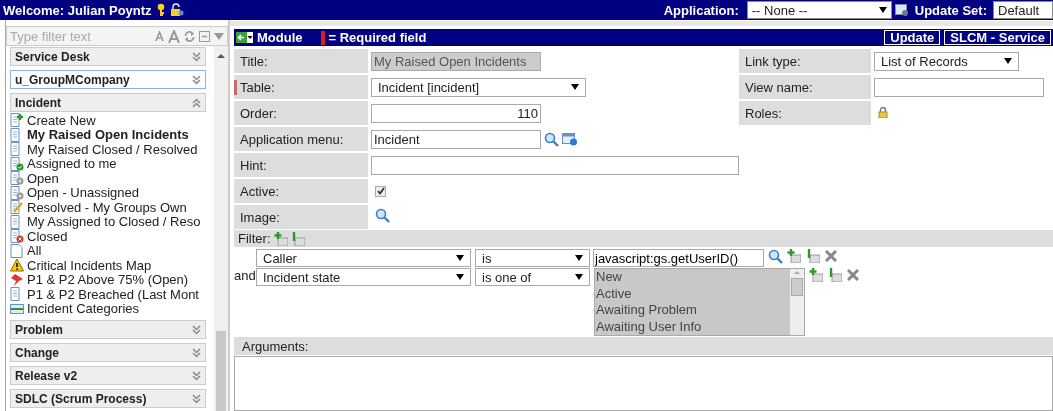  Describe the element at coordinates (701, 10) in the screenshot. I see `application-label: Application:` at that location.